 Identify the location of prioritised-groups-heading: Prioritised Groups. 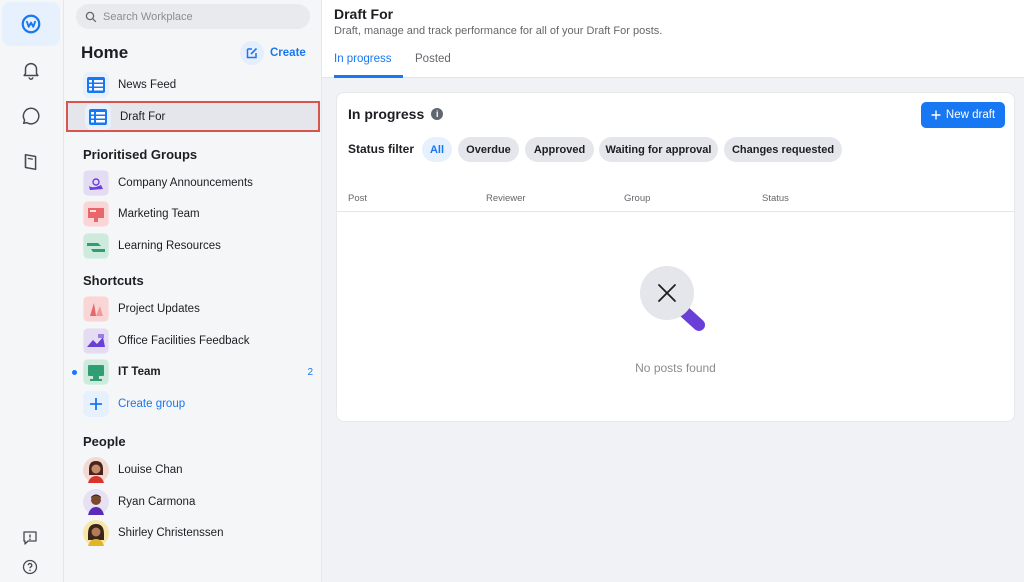
(140, 154).